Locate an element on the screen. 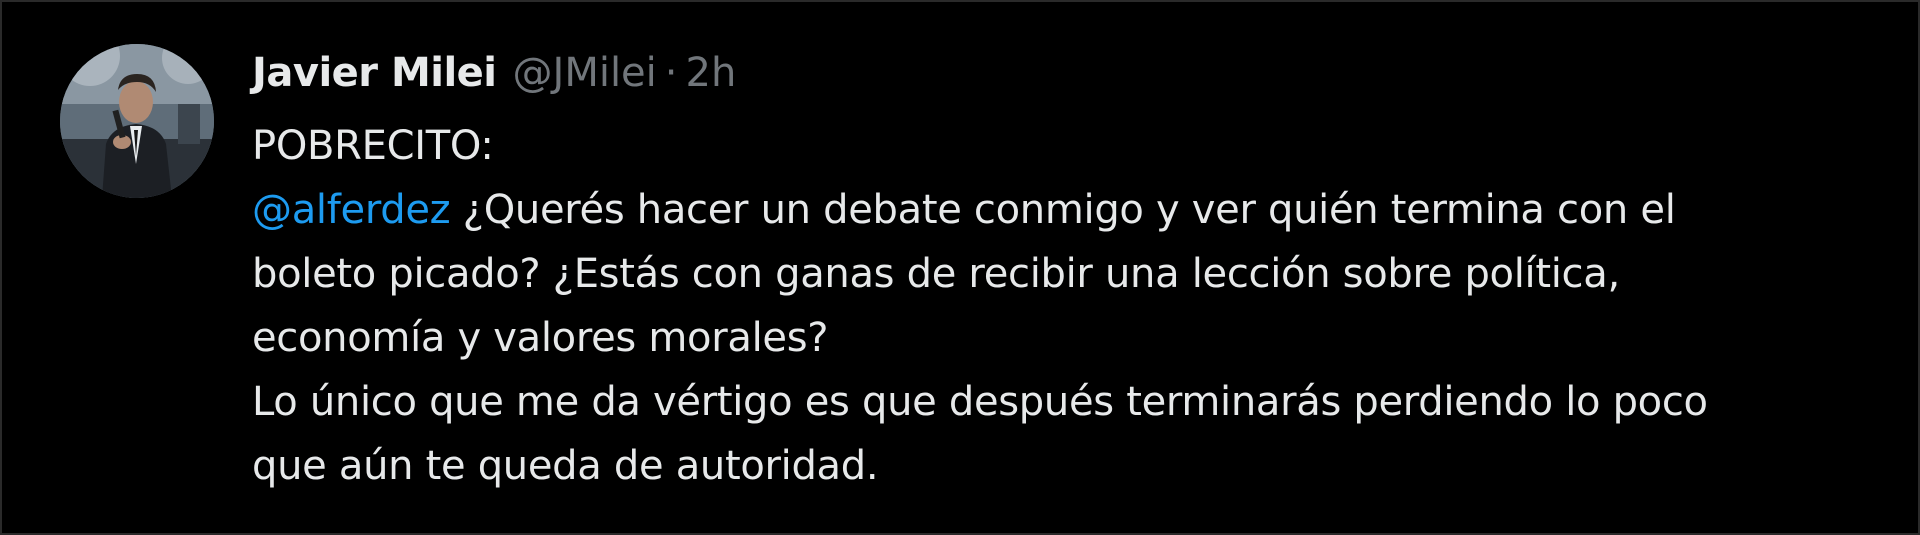 This screenshot has width=1920, height=535. author-display-name: Javier Milei is located at coordinates (374, 73).